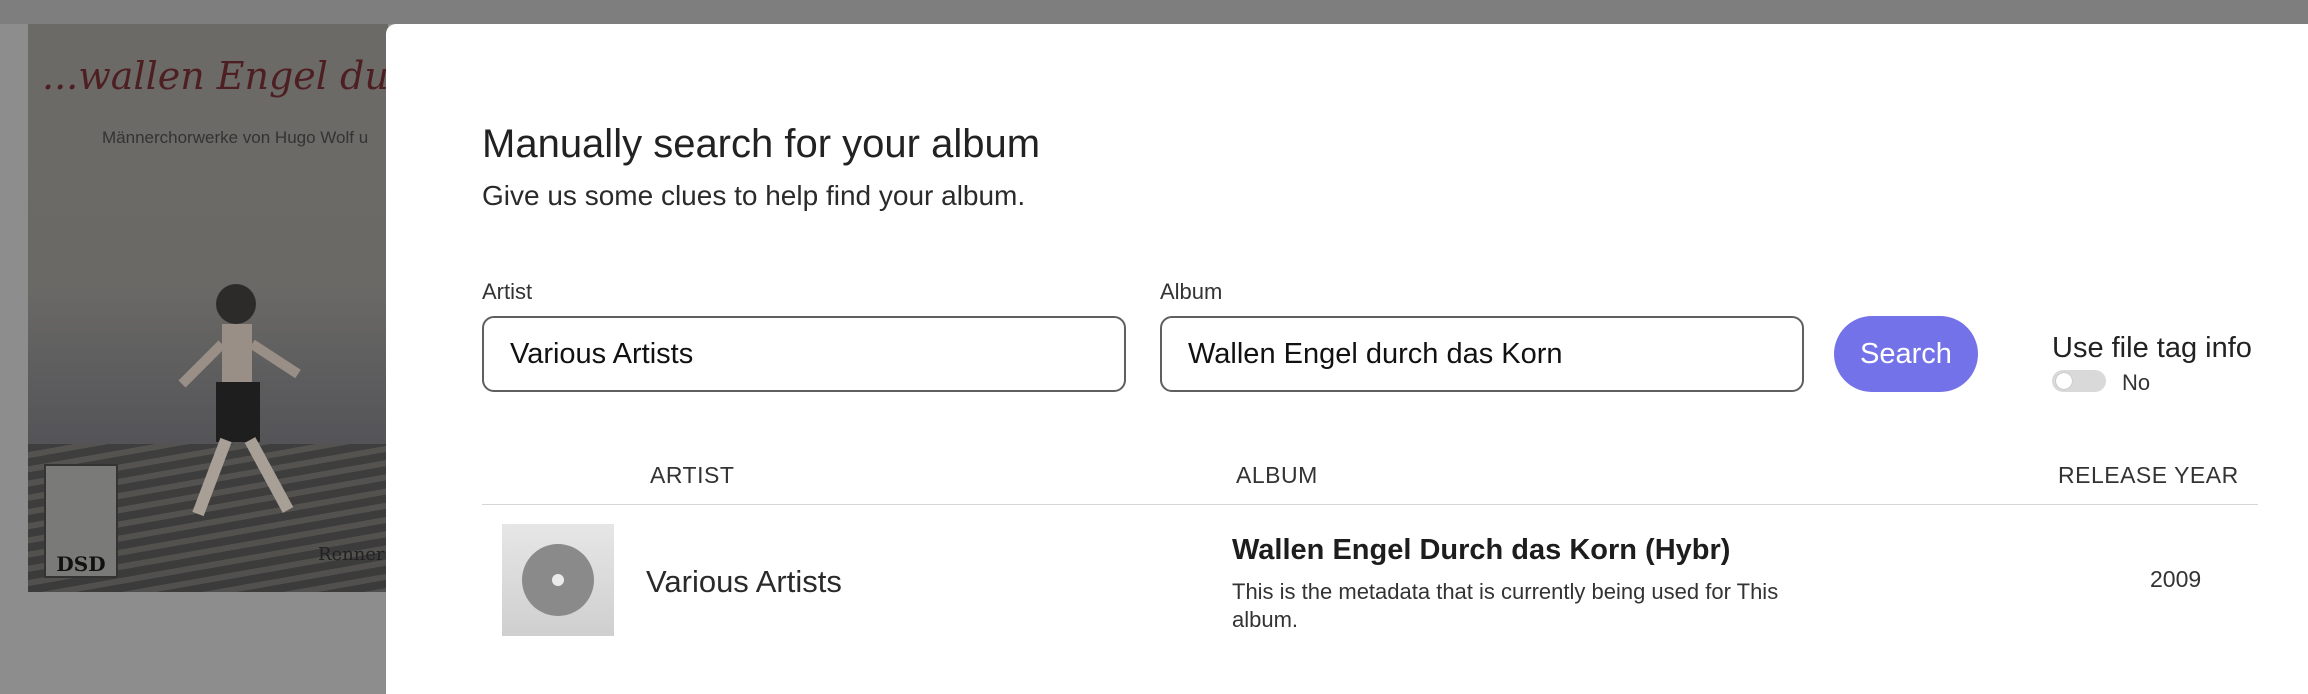  What do you see at coordinates (2079, 381) in the screenshot?
I see `file-tag-toggle` at bounding box center [2079, 381].